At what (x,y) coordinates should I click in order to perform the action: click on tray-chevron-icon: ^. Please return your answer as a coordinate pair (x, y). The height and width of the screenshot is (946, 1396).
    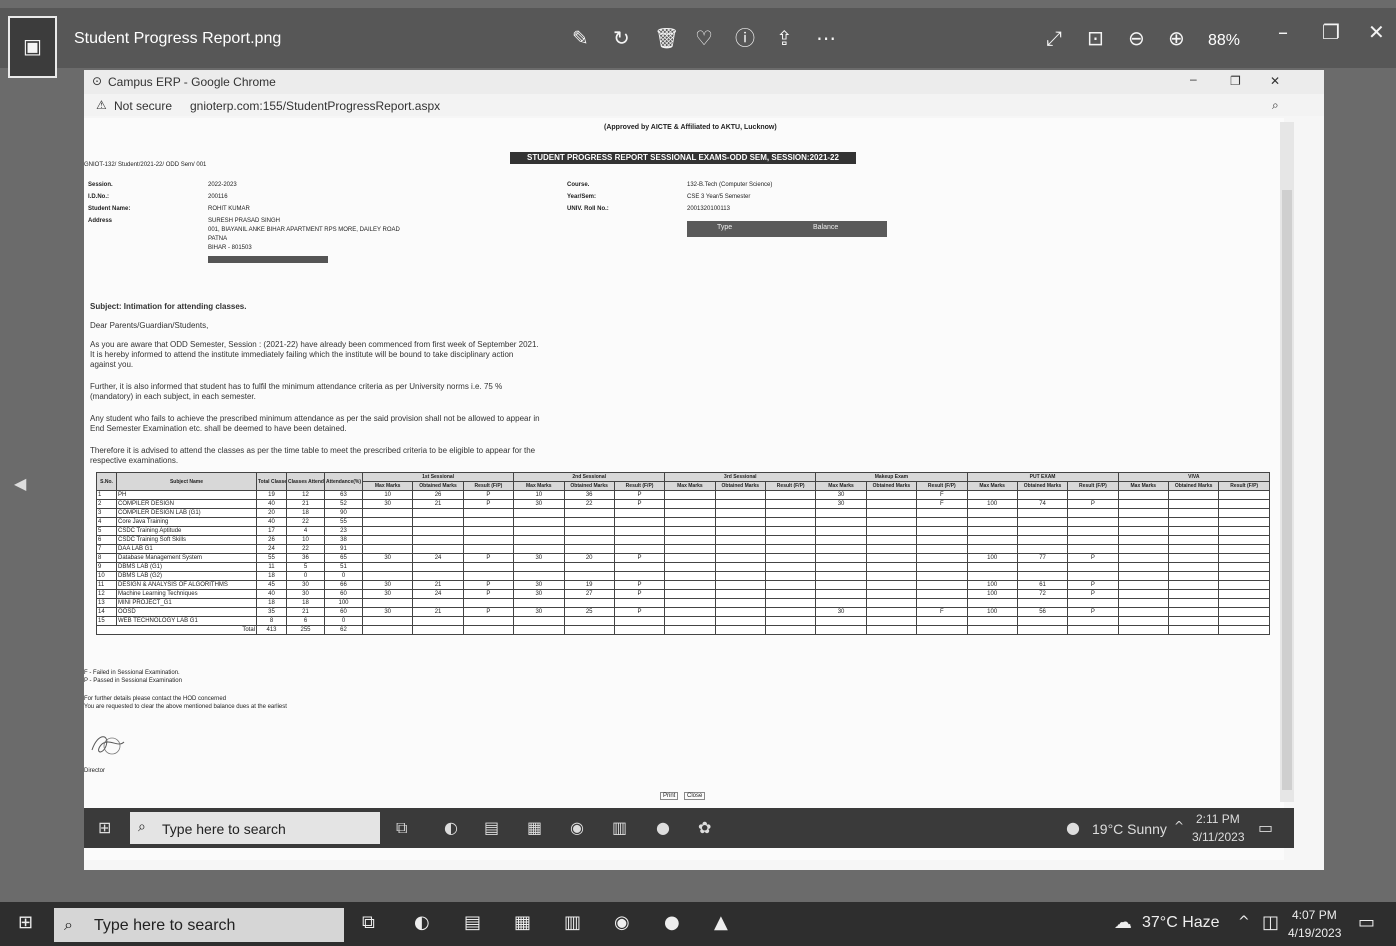
    Looking at the image, I should click on (1244, 922).